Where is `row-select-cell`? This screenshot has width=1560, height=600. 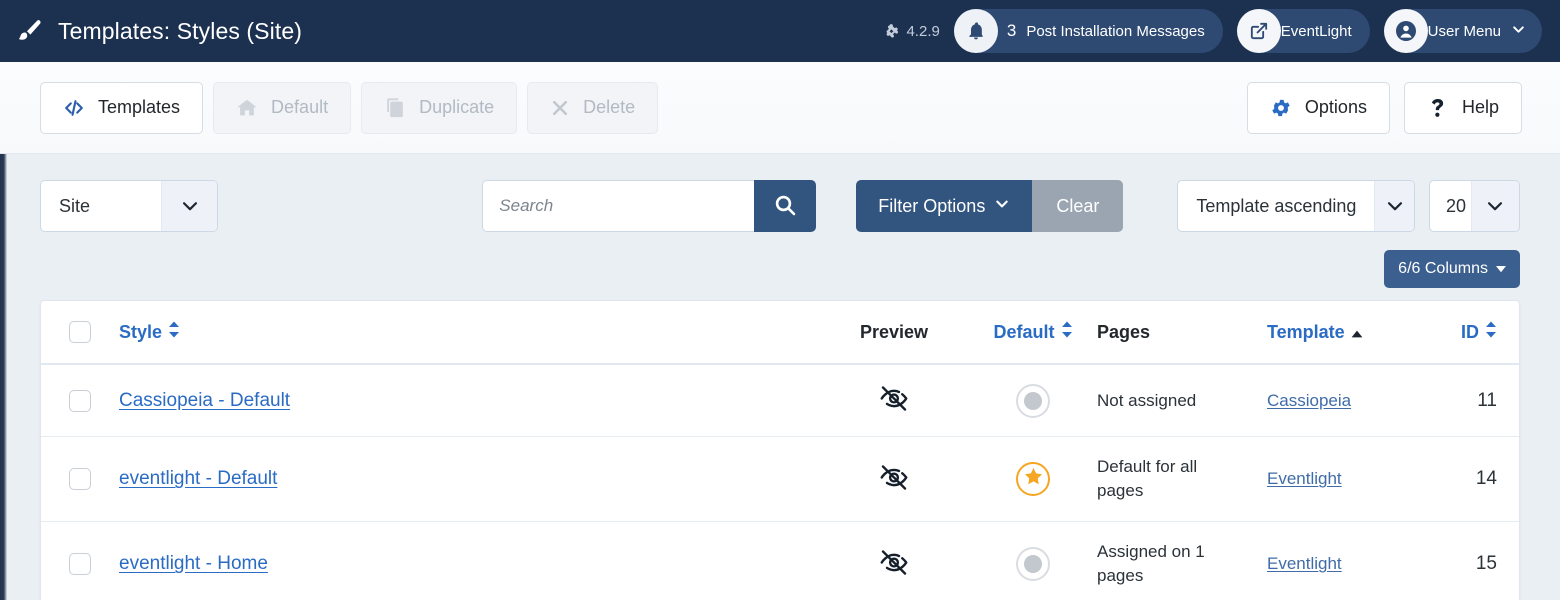
row-select-cell is located at coordinates (80, 401).